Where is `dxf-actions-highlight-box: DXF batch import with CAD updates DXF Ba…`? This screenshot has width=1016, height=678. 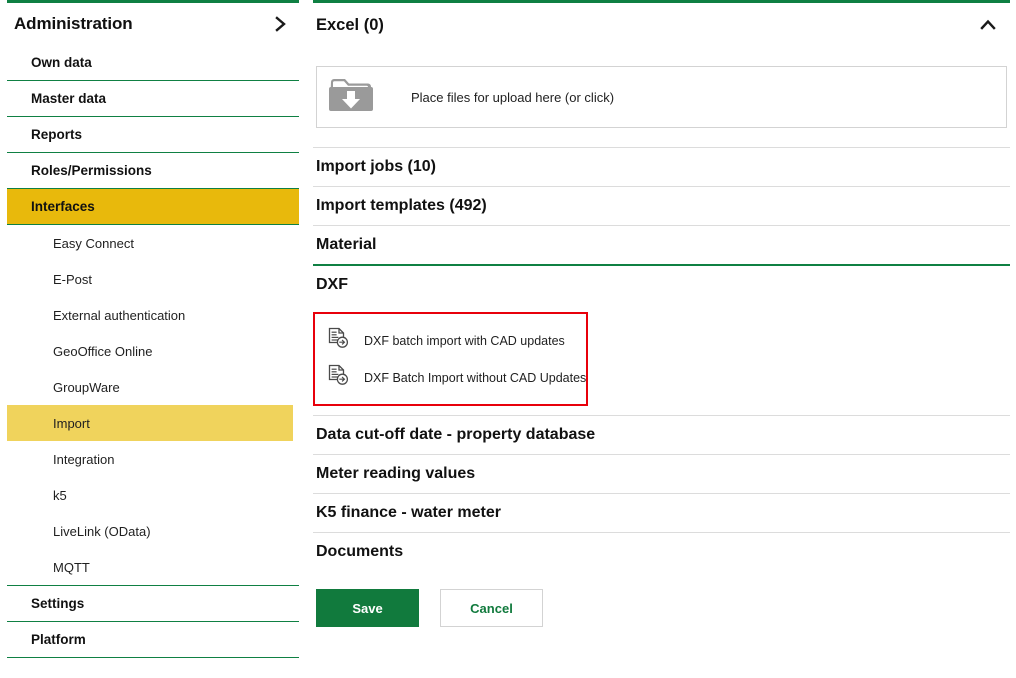
dxf-actions-highlight-box: DXF batch import with CAD updates DXF Ba… is located at coordinates (450, 359).